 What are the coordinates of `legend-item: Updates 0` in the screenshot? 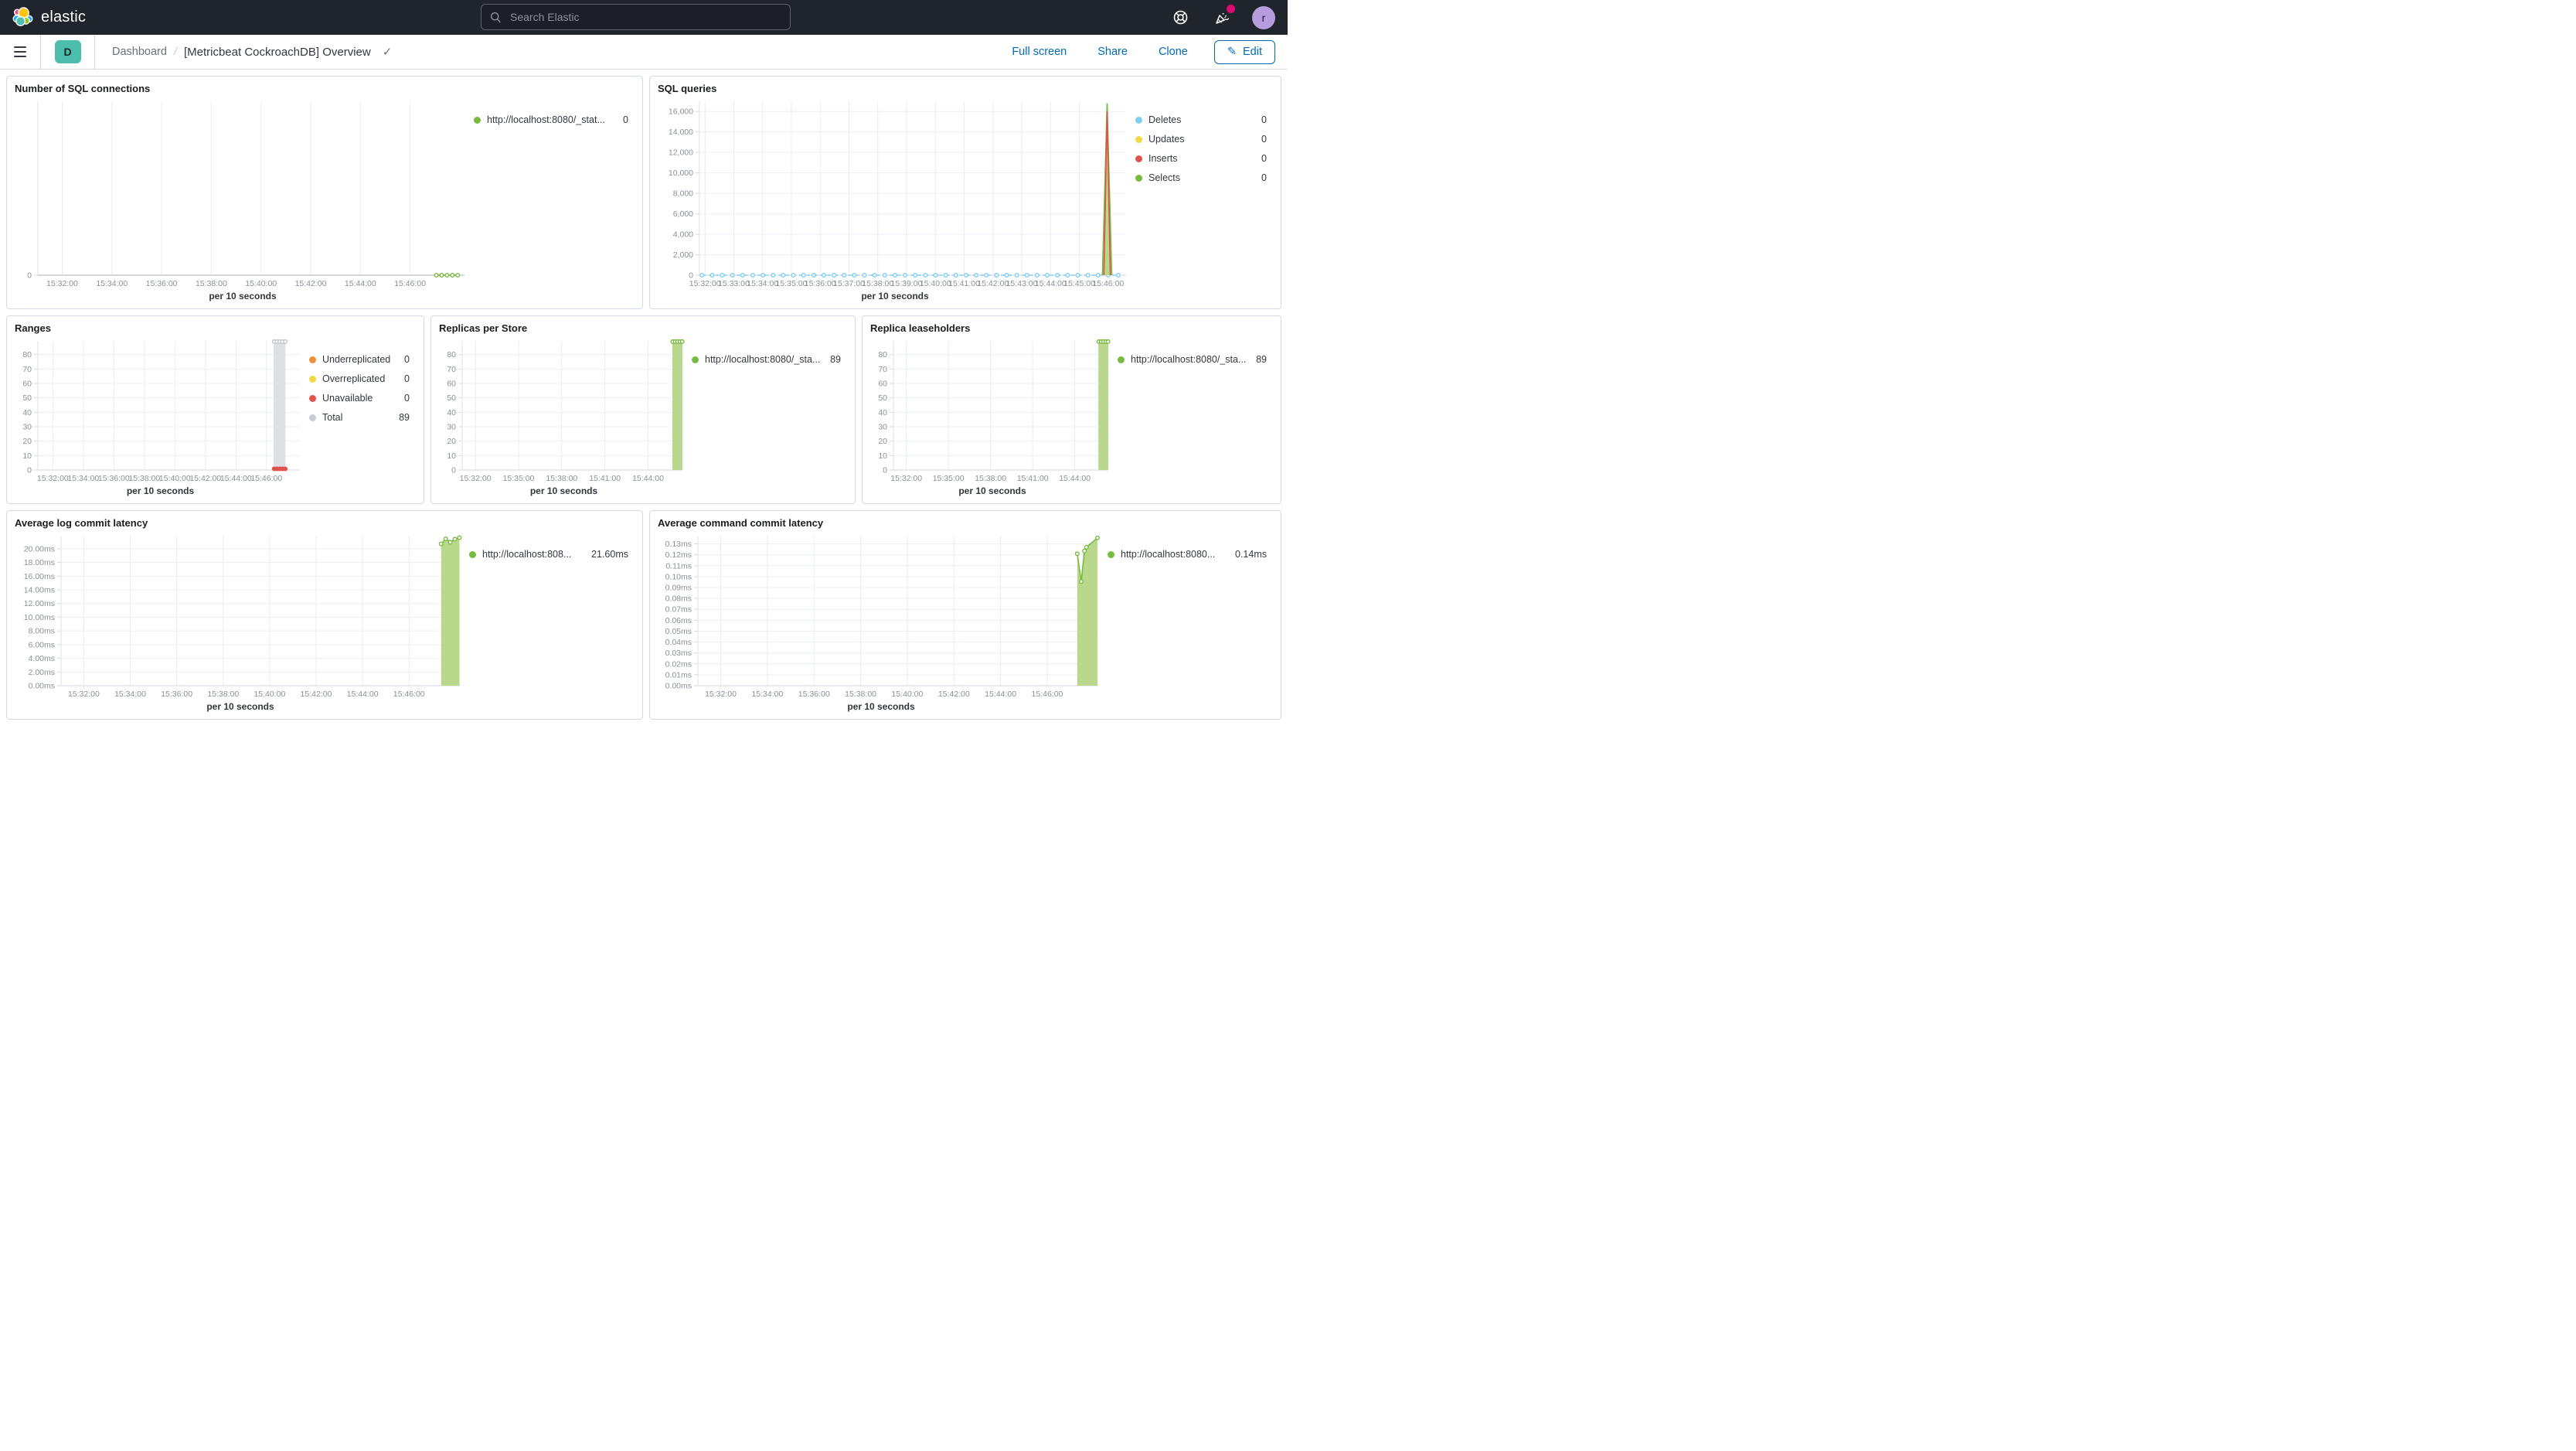 It's located at (1201, 139).